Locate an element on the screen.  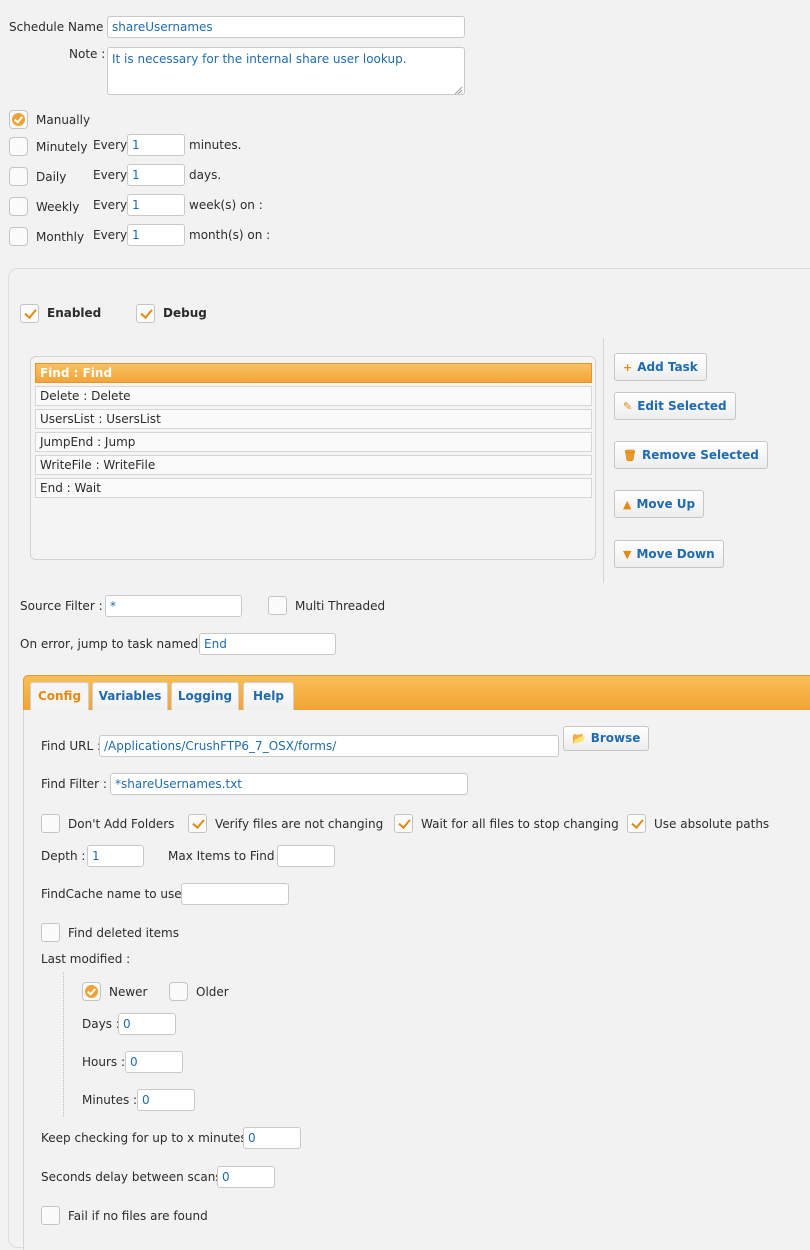
task-item: End : Wait is located at coordinates (313, 488).